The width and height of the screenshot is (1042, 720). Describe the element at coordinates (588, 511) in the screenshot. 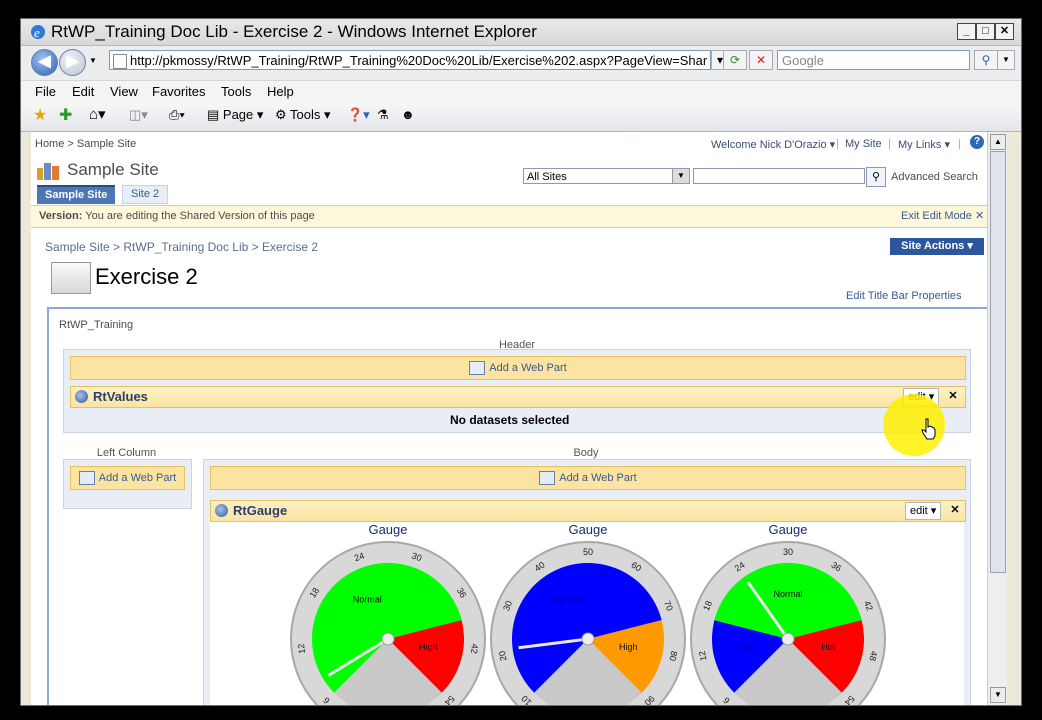

I see `rtgauge-webpart-header: RtGauge edit ▾ ✕` at that location.